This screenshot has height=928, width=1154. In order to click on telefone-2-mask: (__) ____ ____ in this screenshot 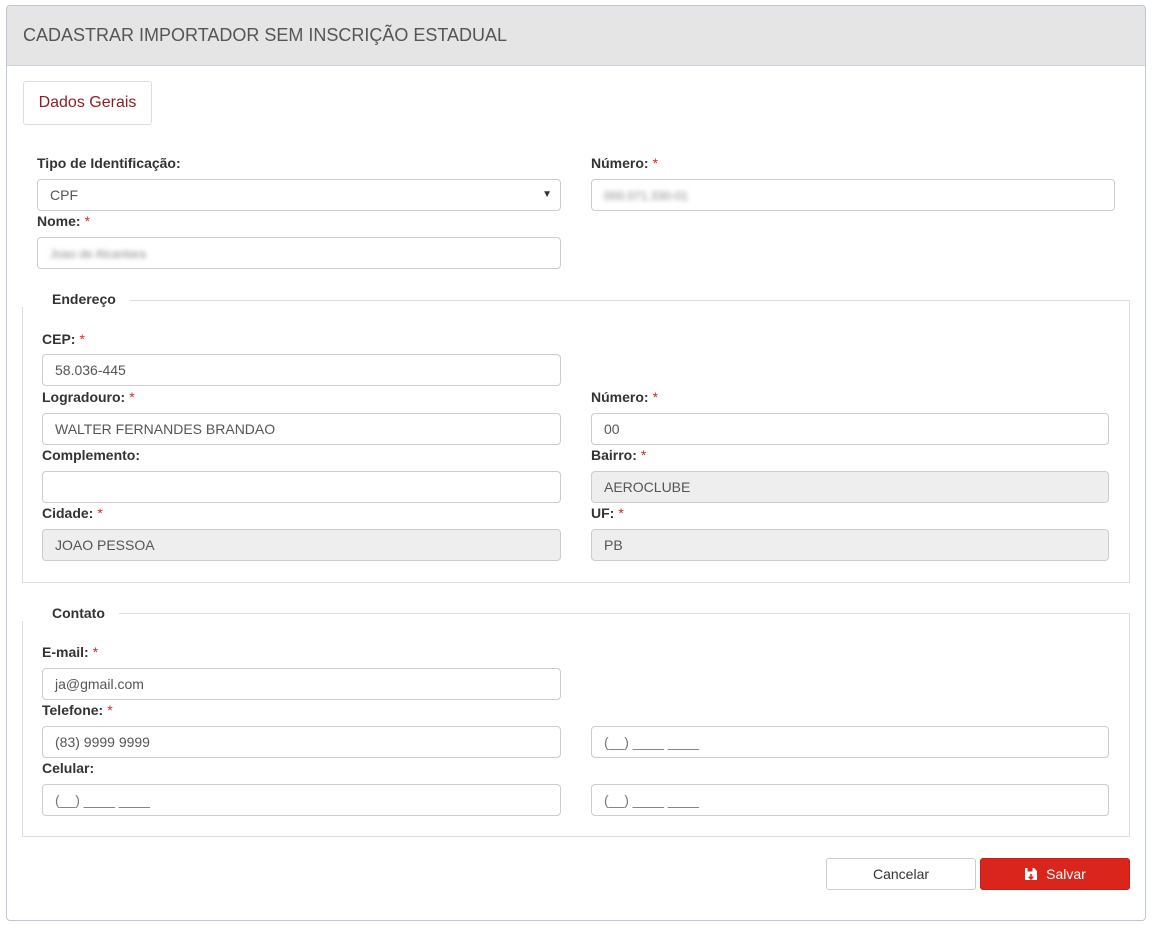, I will do `click(651, 742)`.